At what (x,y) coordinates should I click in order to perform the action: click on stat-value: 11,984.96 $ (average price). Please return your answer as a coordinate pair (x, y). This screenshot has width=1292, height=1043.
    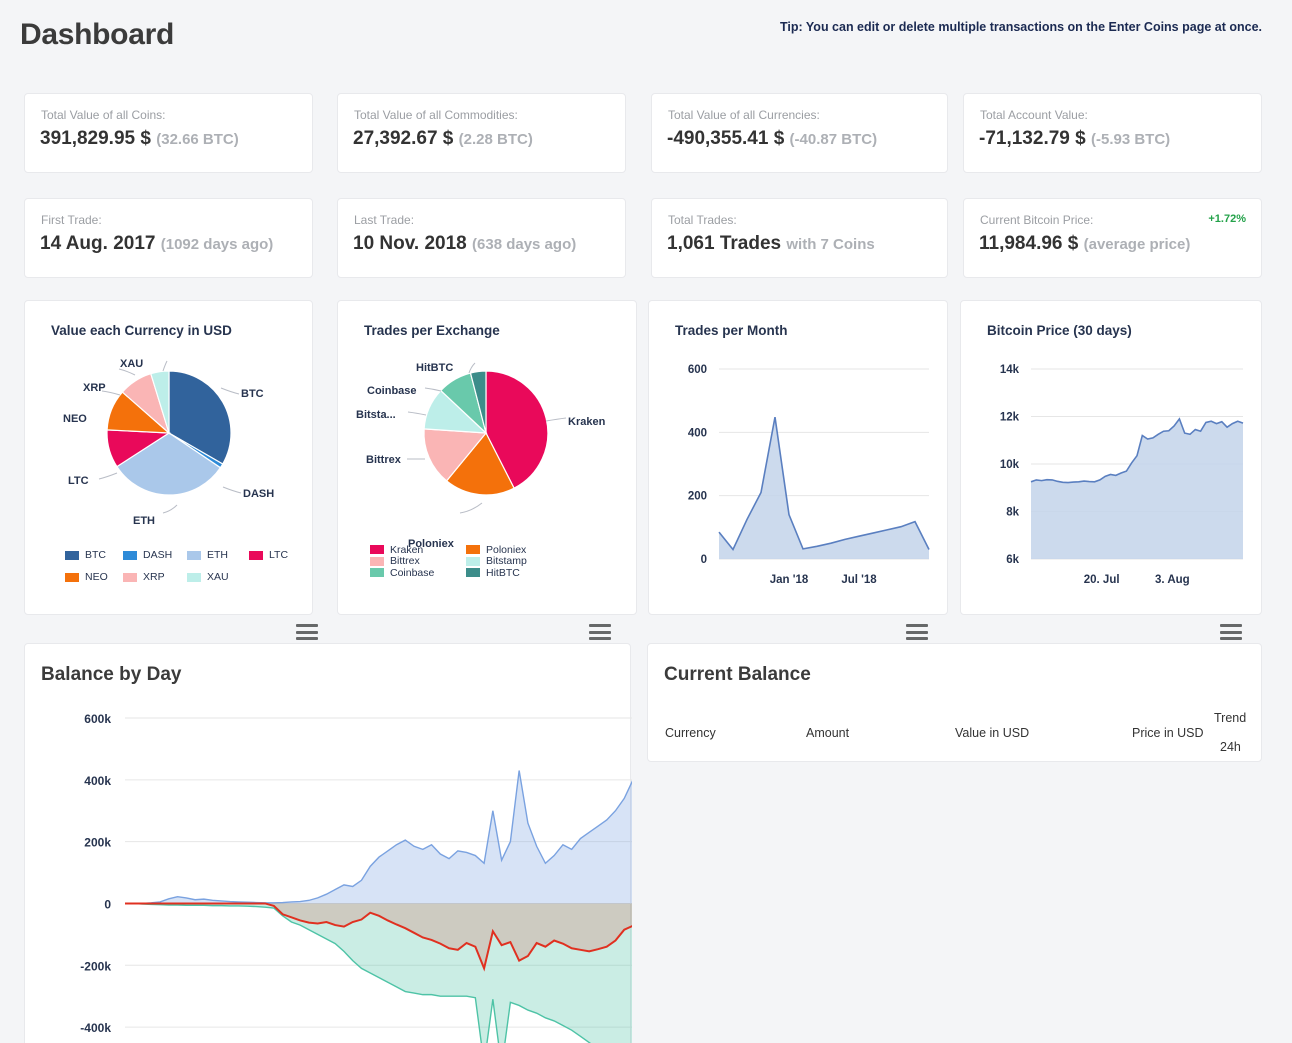
    Looking at the image, I should click on (1084, 244).